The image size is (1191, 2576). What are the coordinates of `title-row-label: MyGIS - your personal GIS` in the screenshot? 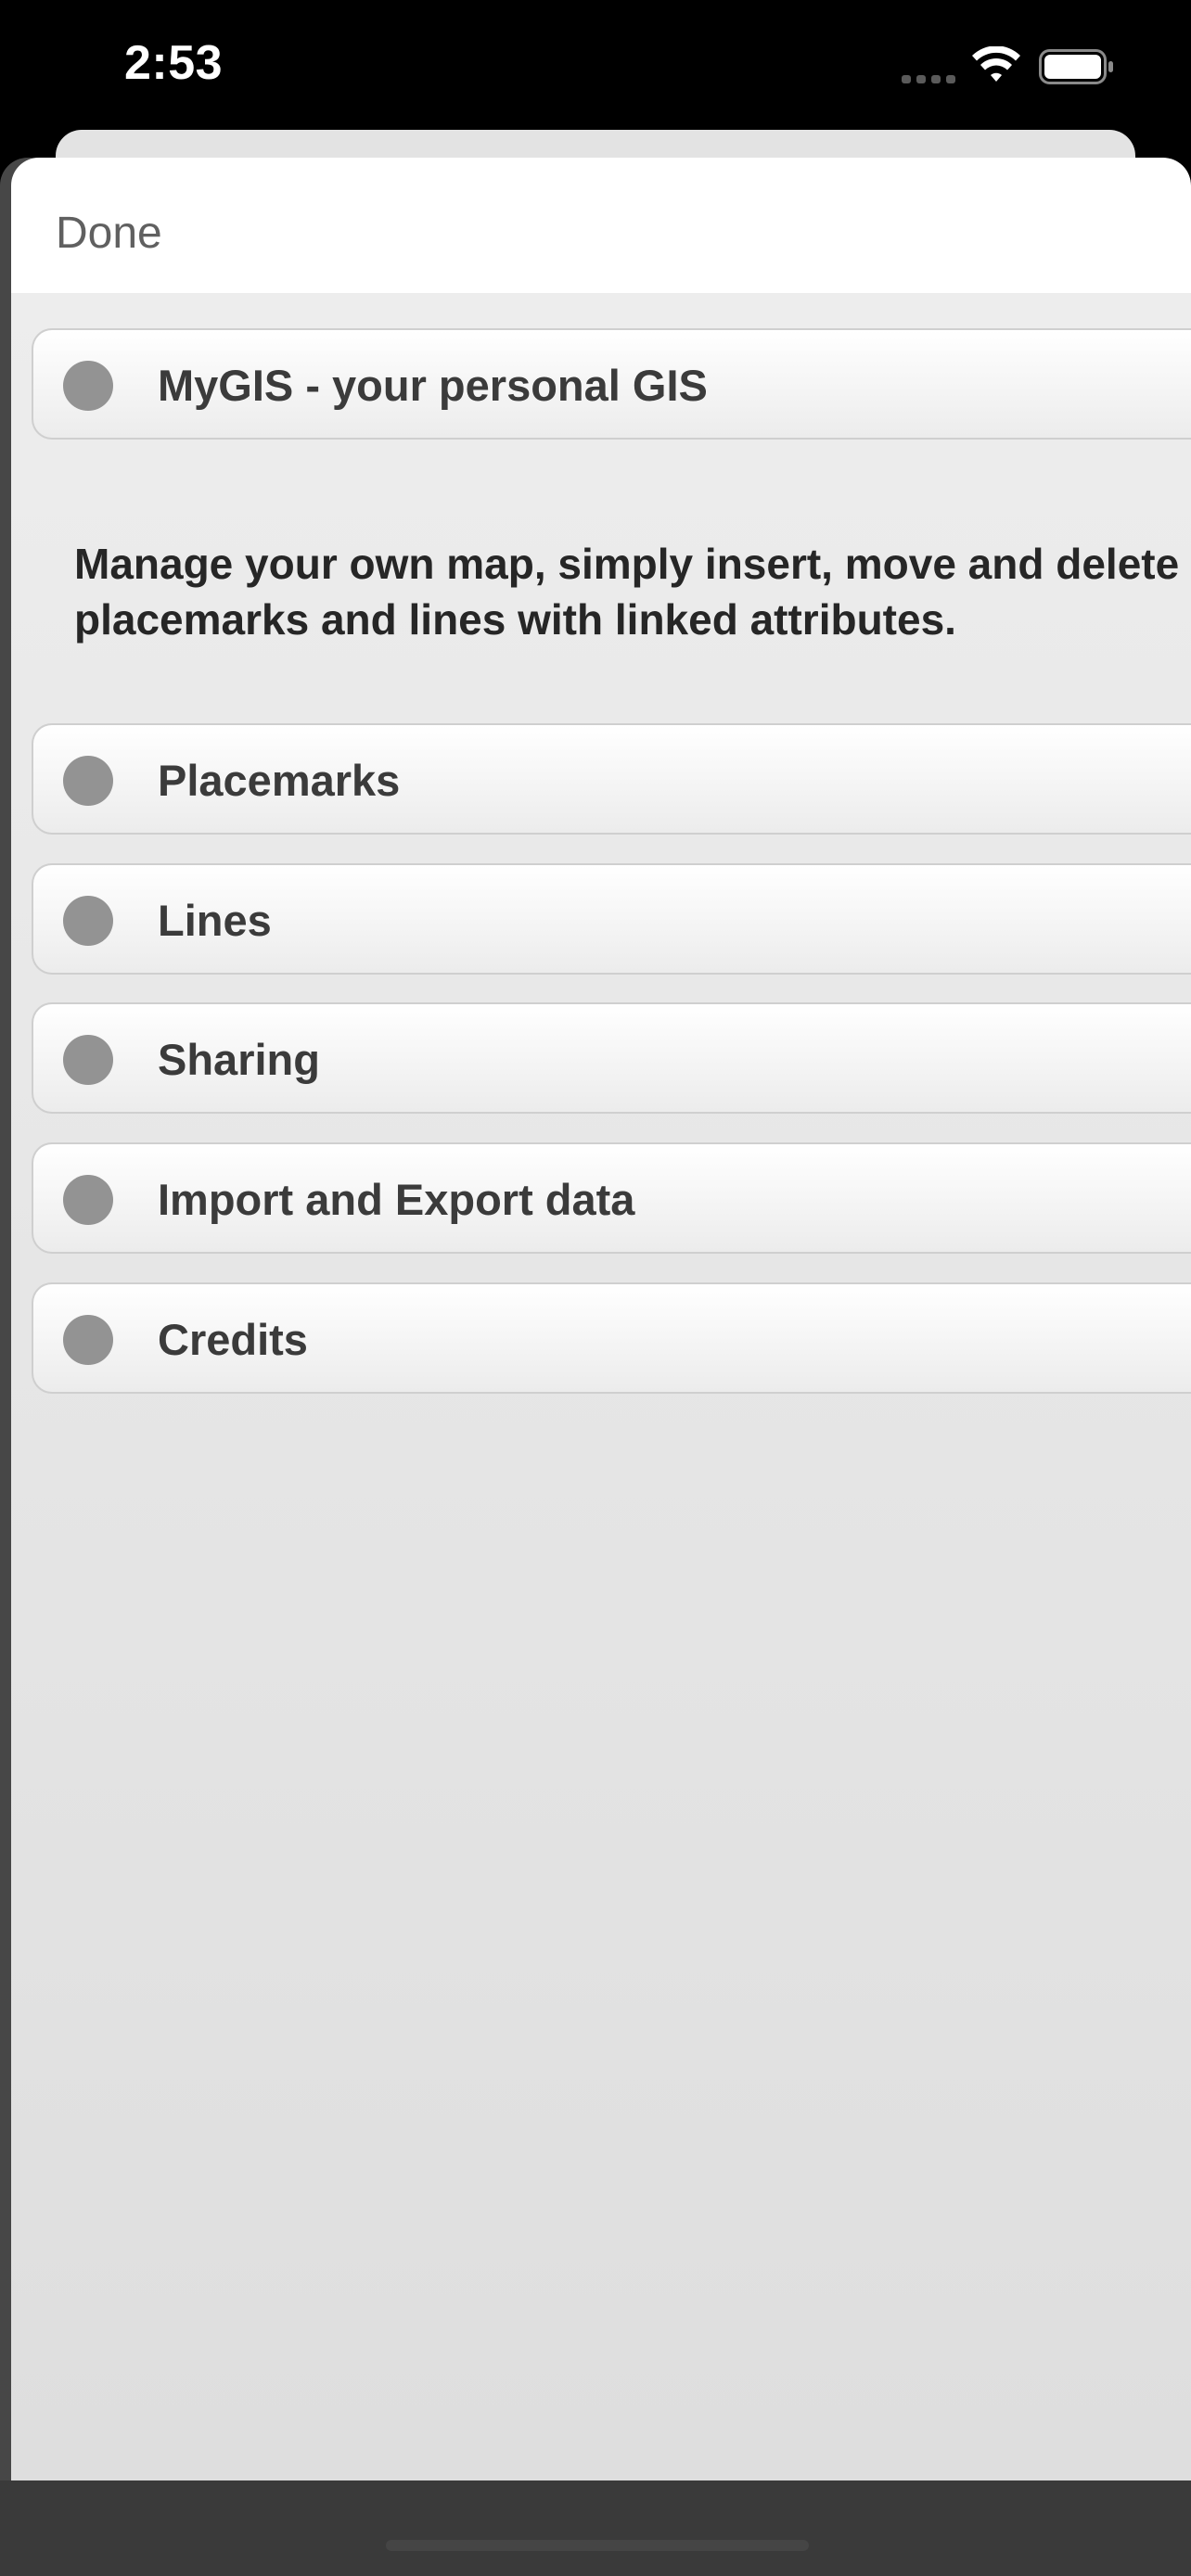 It's located at (433, 385).